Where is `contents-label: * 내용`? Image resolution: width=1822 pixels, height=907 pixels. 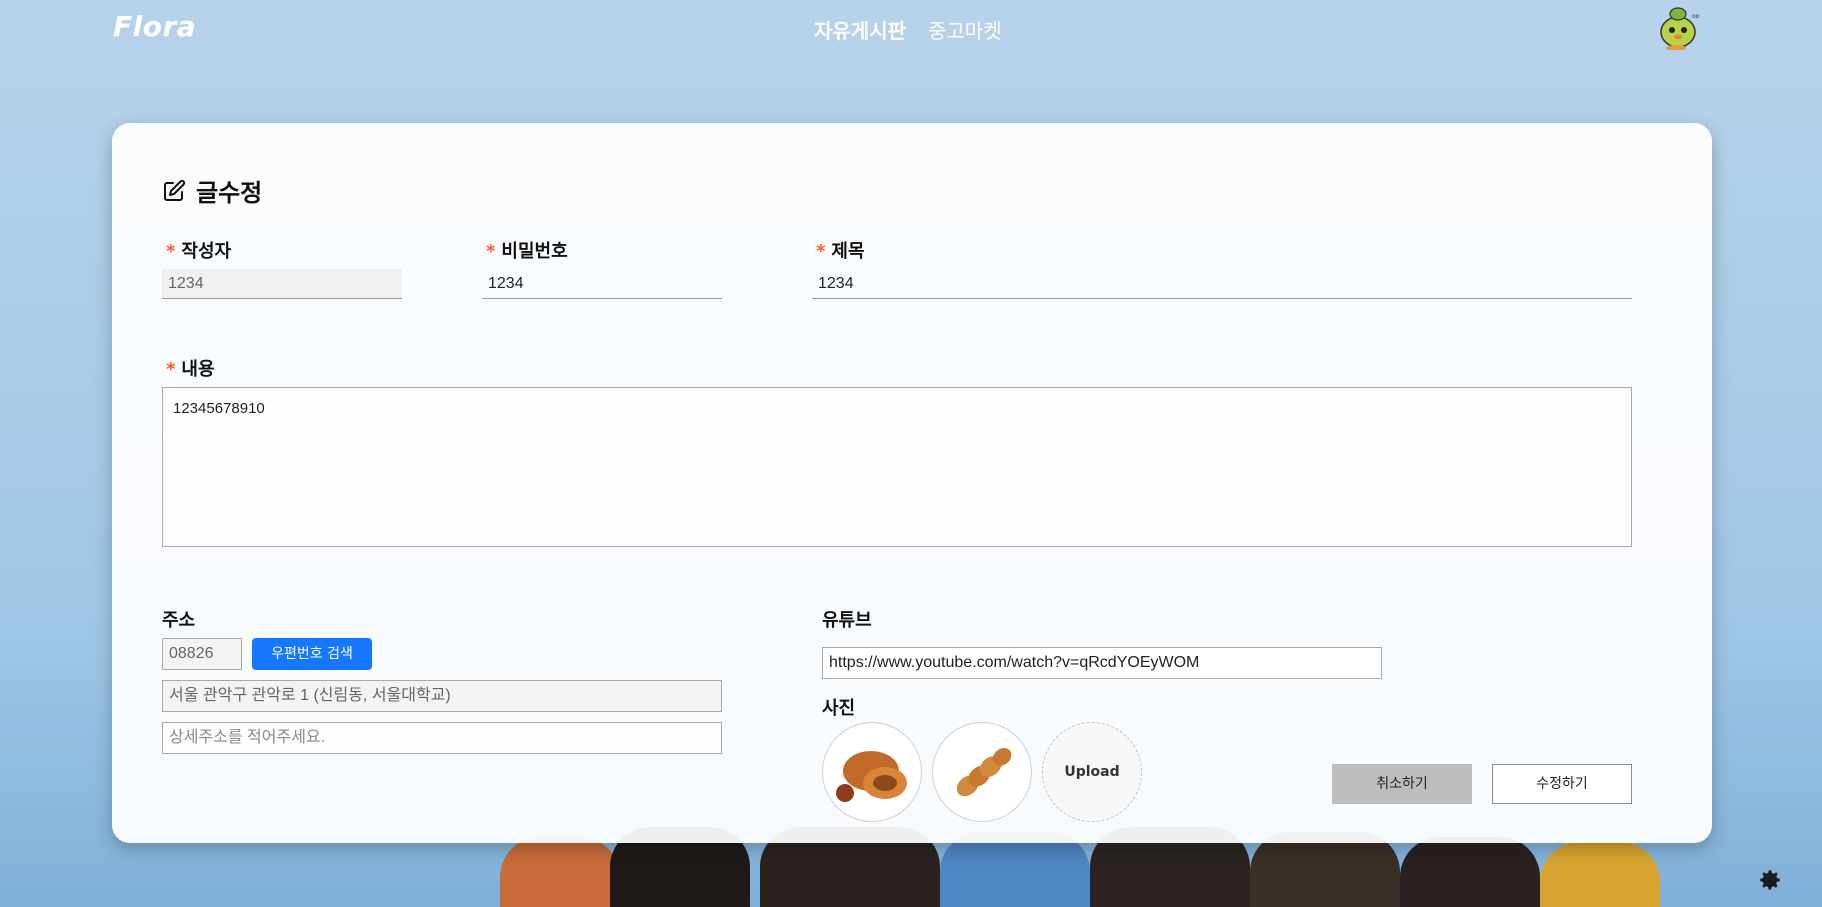
contents-label: * 내용 is located at coordinates (190, 368).